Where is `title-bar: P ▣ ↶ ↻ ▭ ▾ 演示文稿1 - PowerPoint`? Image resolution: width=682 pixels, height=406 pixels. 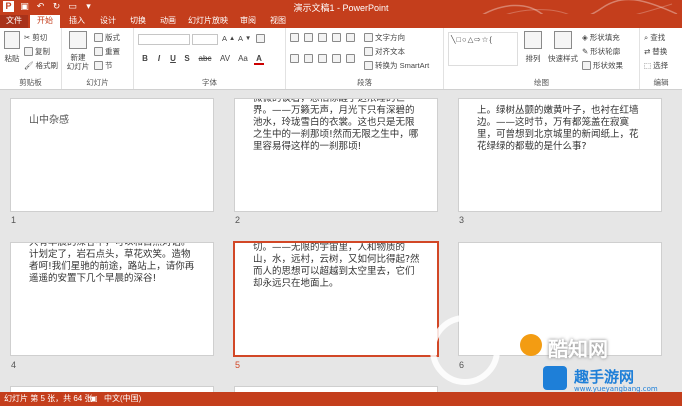 title-bar: P ▣ ↶ ↻ ▭ ▾ 演示文稿1 - PowerPoint is located at coordinates (341, 11).